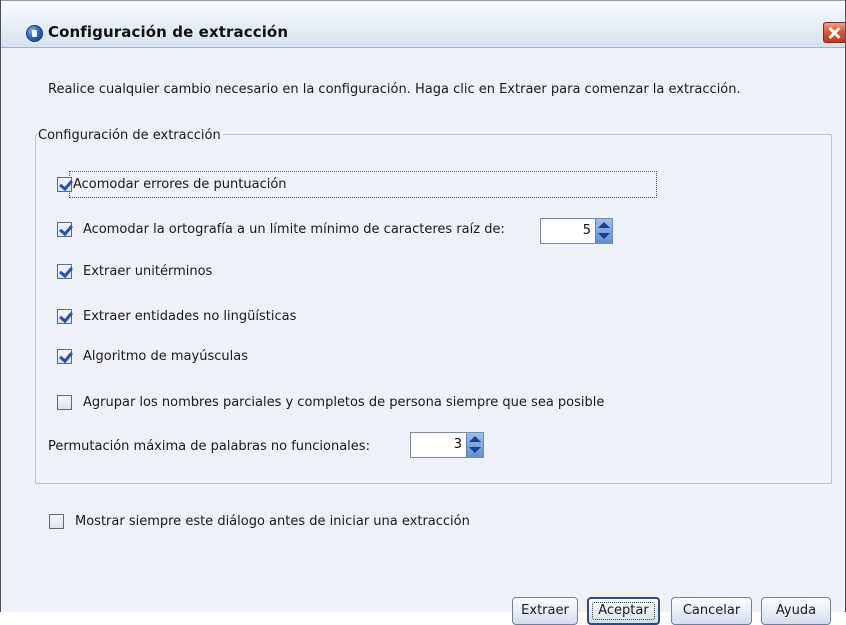 The width and height of the screenshot is (846, 625). I want to click on option-accommodate-spelling-checkbox, so click(64, 229).